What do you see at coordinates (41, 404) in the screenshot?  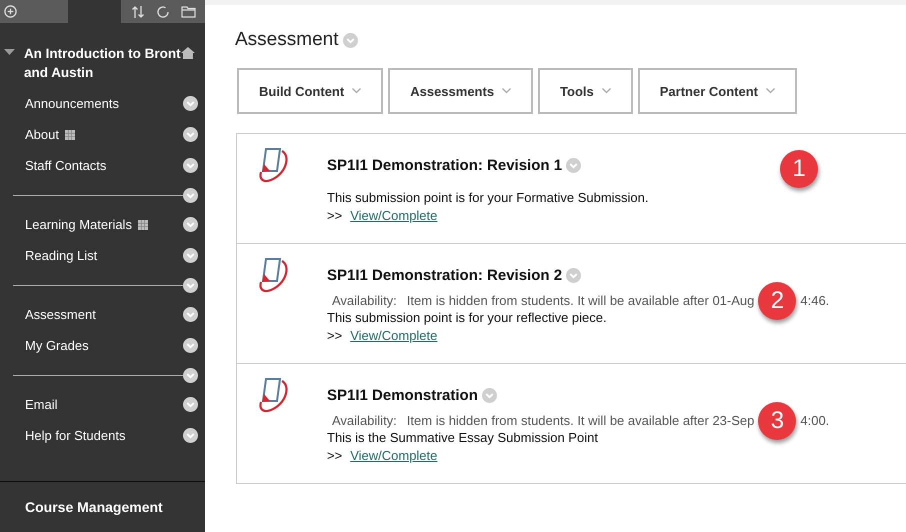 I see `menu-item: Email` at bounding box center [41, 404].